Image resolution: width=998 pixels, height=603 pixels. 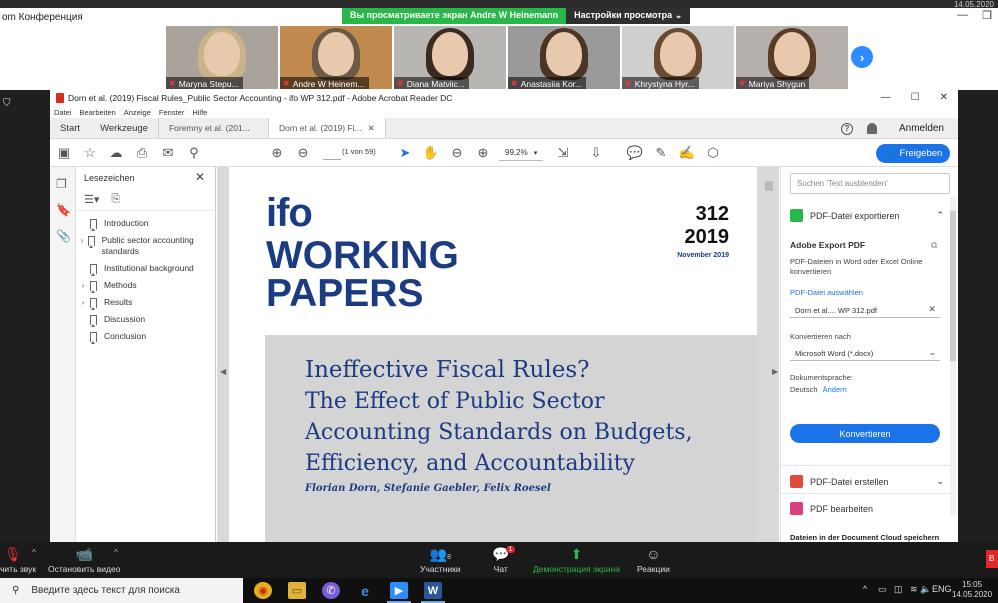 I want to click on help-icon: ?, so click(x=846, y=128).